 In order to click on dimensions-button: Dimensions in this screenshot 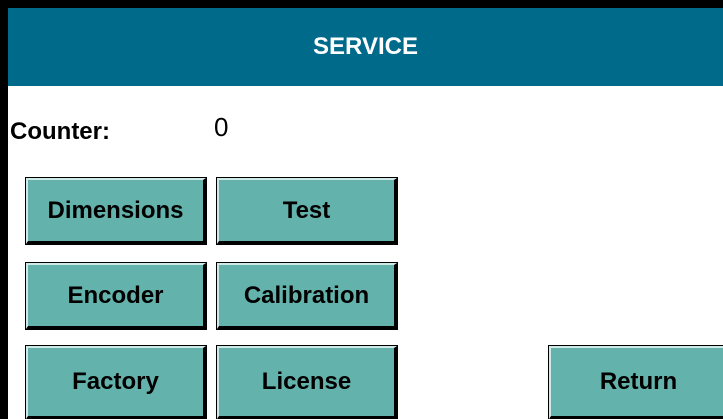, I will do `click(116, 211)`.